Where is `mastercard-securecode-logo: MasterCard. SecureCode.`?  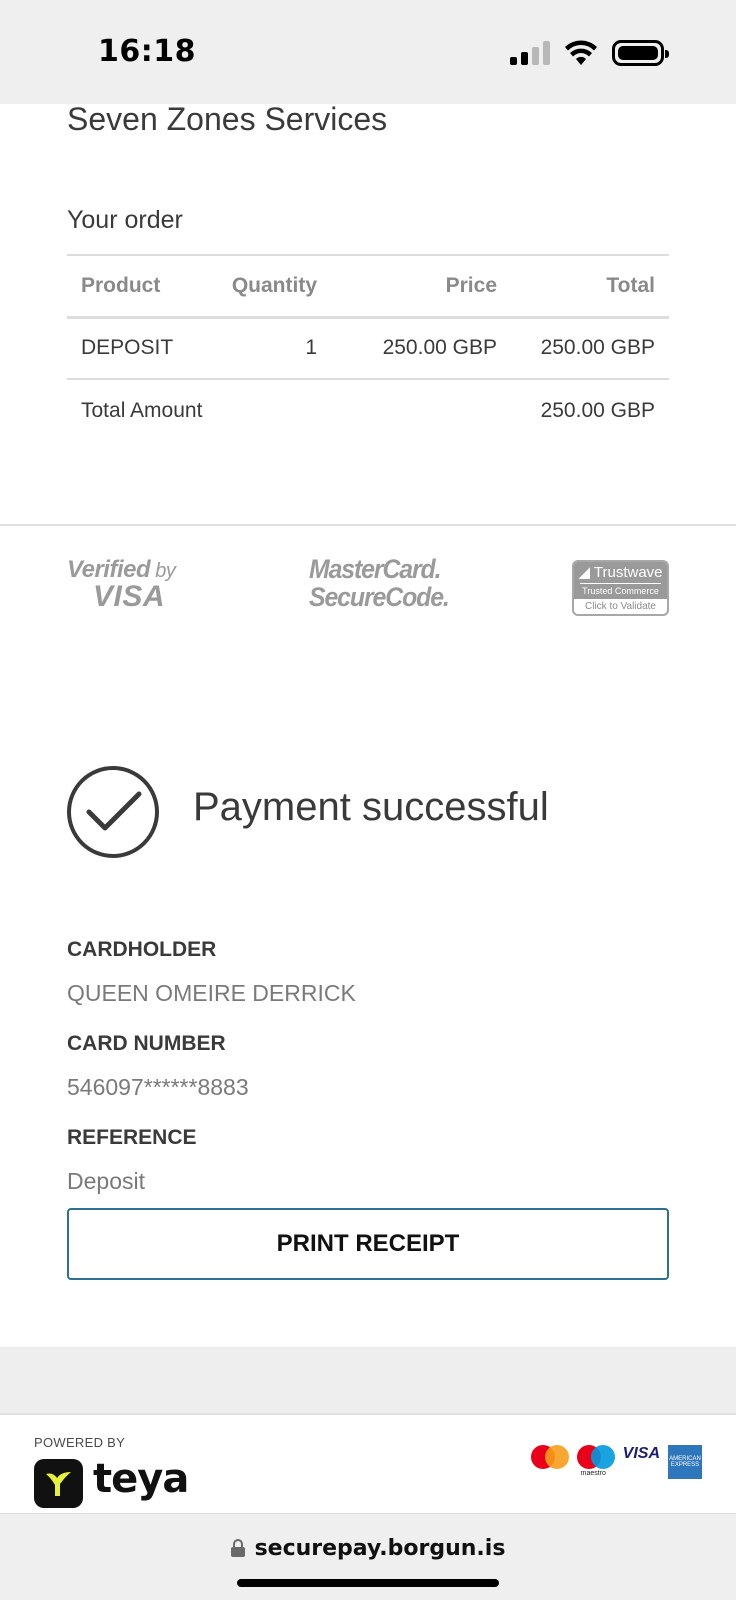
mastercard-securecode-logo: MasterCard. SecureCode. is located at coordinates (379, 583).